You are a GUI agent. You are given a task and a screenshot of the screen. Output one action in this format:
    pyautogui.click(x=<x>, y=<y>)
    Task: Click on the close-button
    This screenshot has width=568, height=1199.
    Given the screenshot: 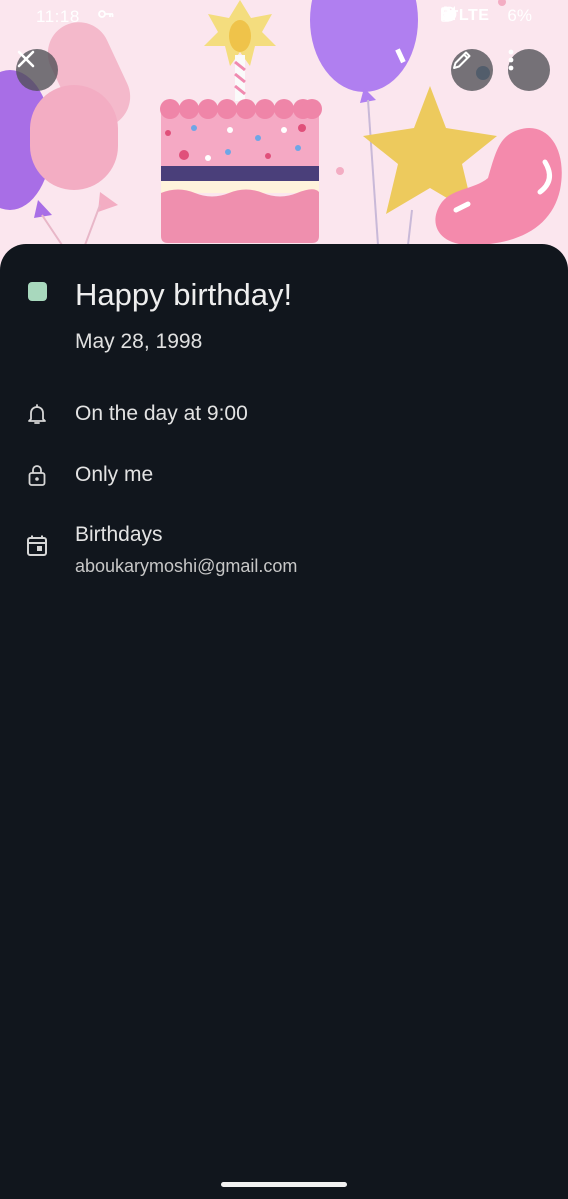 What is the action you would take?
    pyautogui.click(x=37, y=70)
    